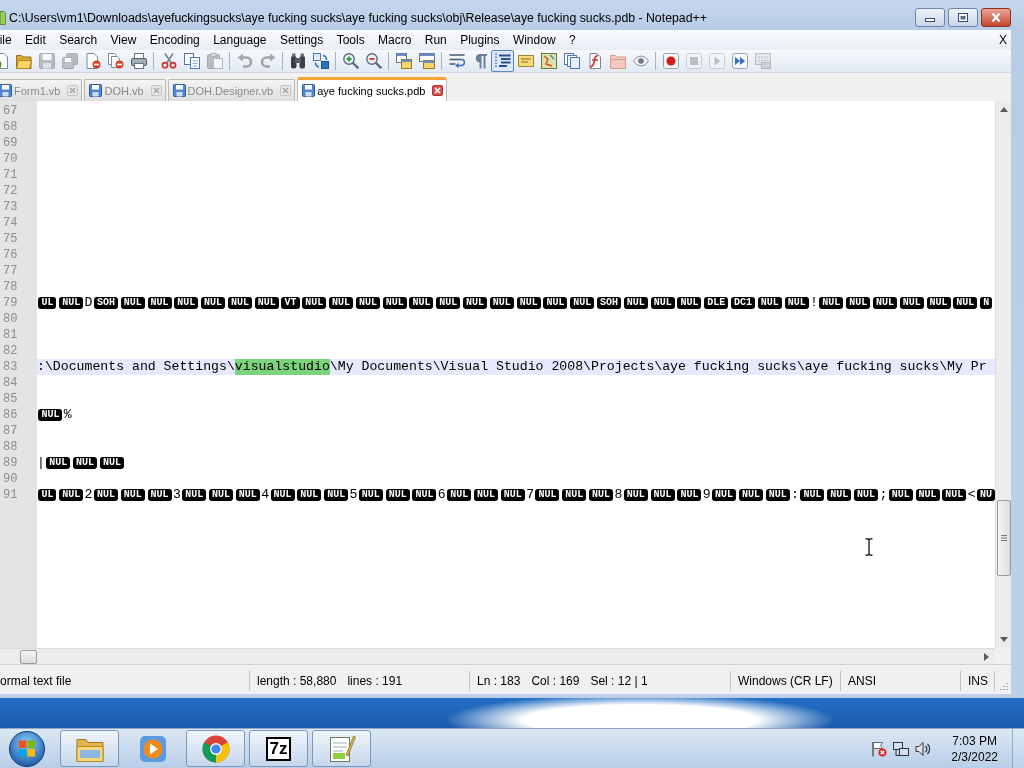 Image resolution: width=1024 pixels, height=768 pixels. Describe the element at coordinates (10, 223) in the screenshot. I see `line-number: 74` at that location.